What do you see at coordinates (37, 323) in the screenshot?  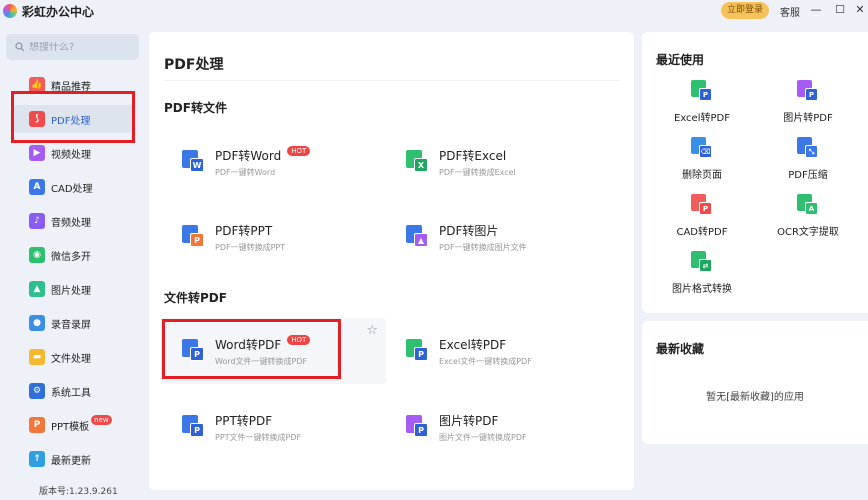 I see `microphone-icon: ●` at bounding box center [37, 323].